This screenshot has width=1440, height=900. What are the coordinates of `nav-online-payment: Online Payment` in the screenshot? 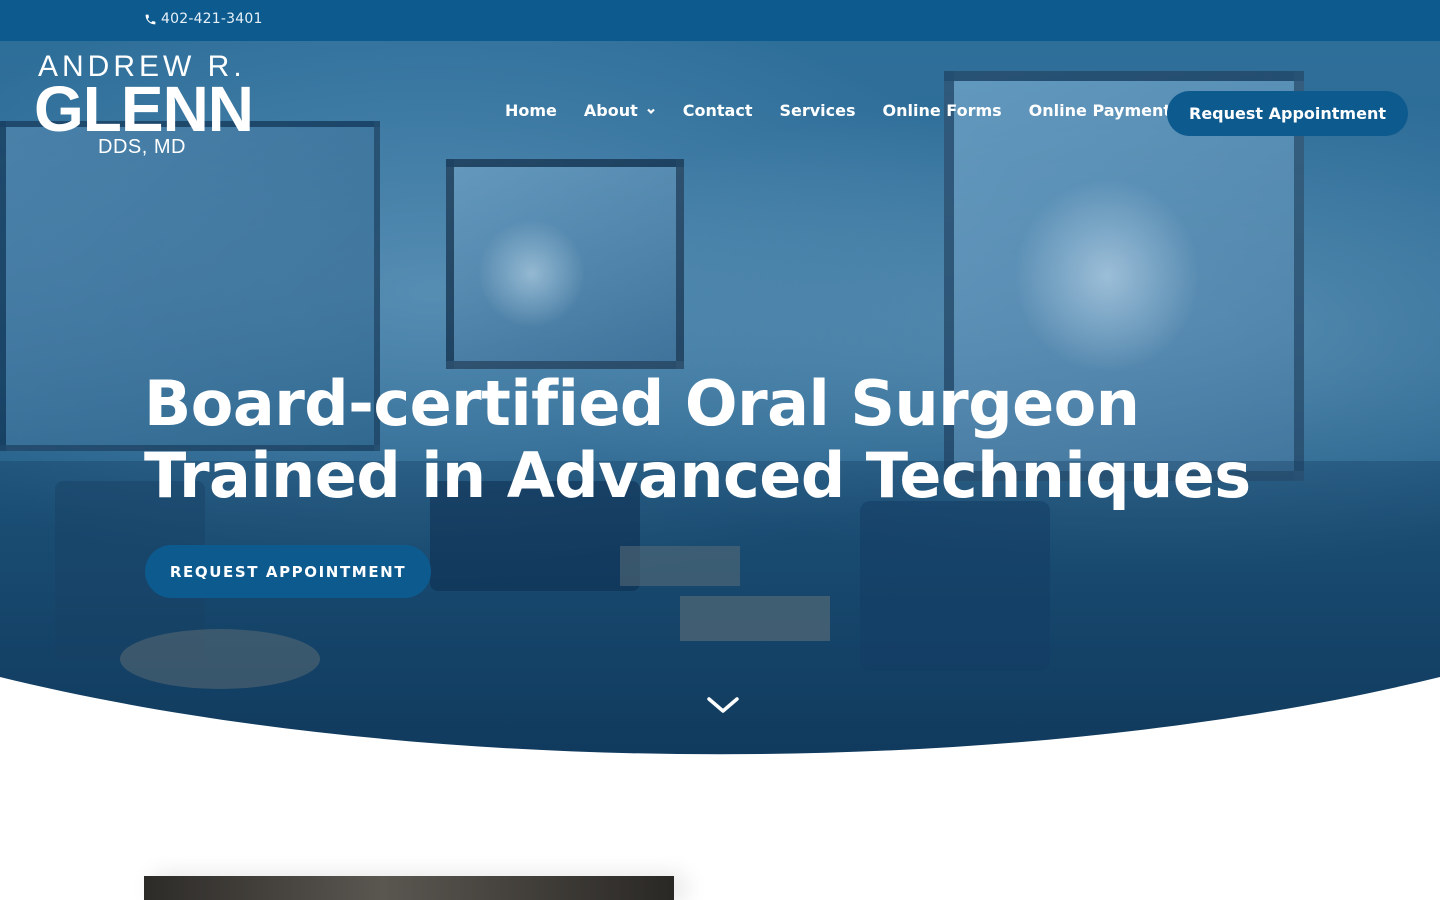 It's located at (1100, 110).